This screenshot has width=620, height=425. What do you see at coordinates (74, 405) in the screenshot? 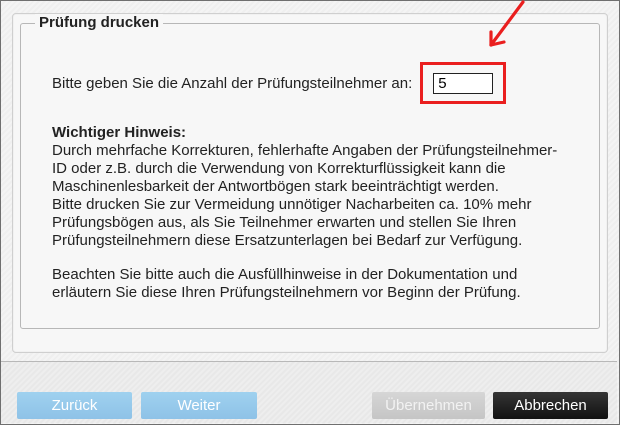
I see `back-button: Zurück` at bounding box center [74, 405].